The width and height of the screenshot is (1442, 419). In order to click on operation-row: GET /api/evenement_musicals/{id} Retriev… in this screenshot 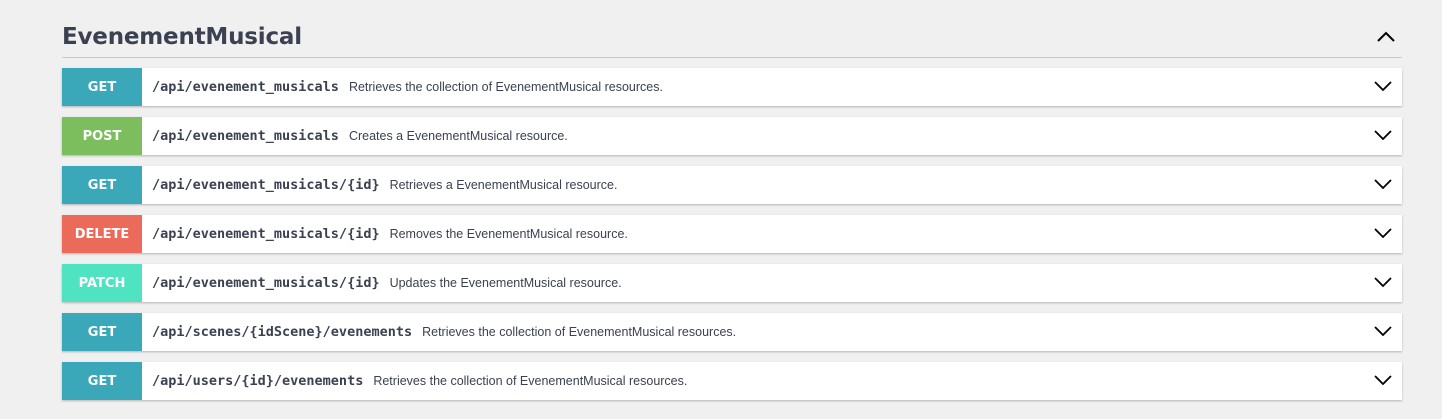, I will do `click(732, 185)`.